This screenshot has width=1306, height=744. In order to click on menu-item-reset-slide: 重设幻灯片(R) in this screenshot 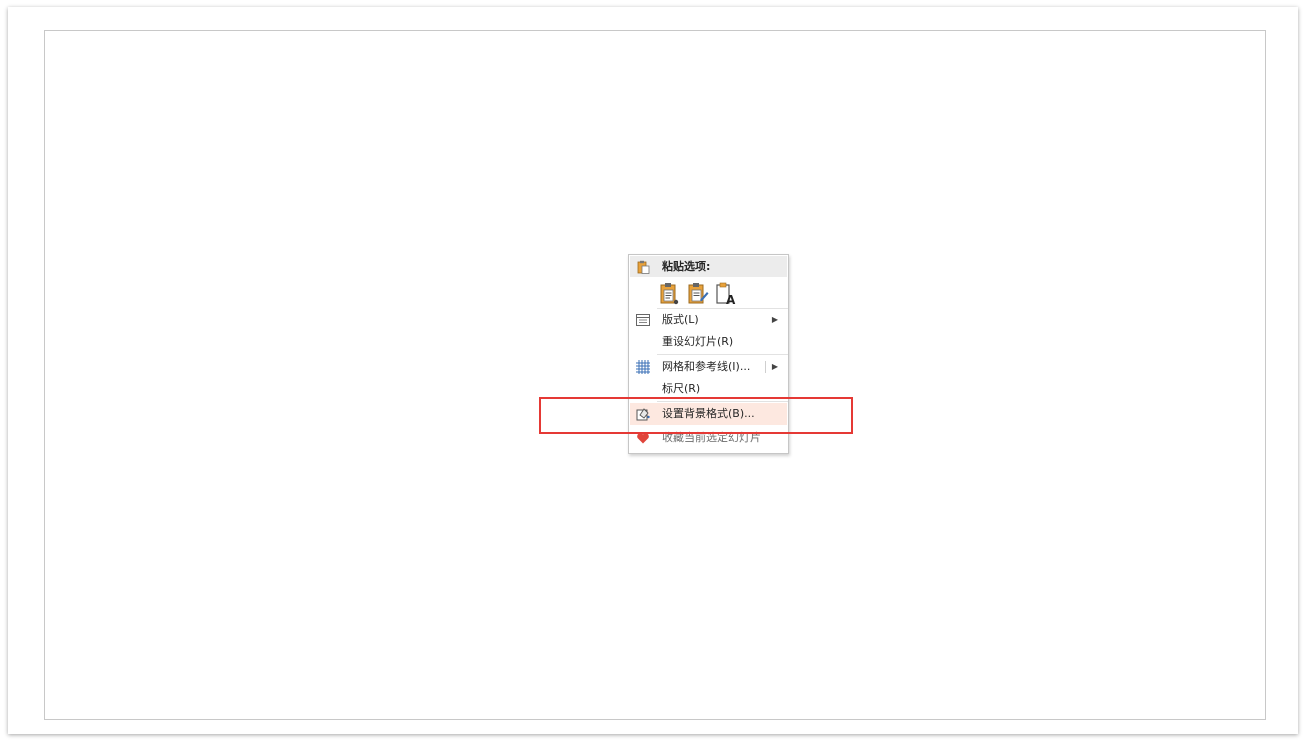, I will do `click(708, 342)`.